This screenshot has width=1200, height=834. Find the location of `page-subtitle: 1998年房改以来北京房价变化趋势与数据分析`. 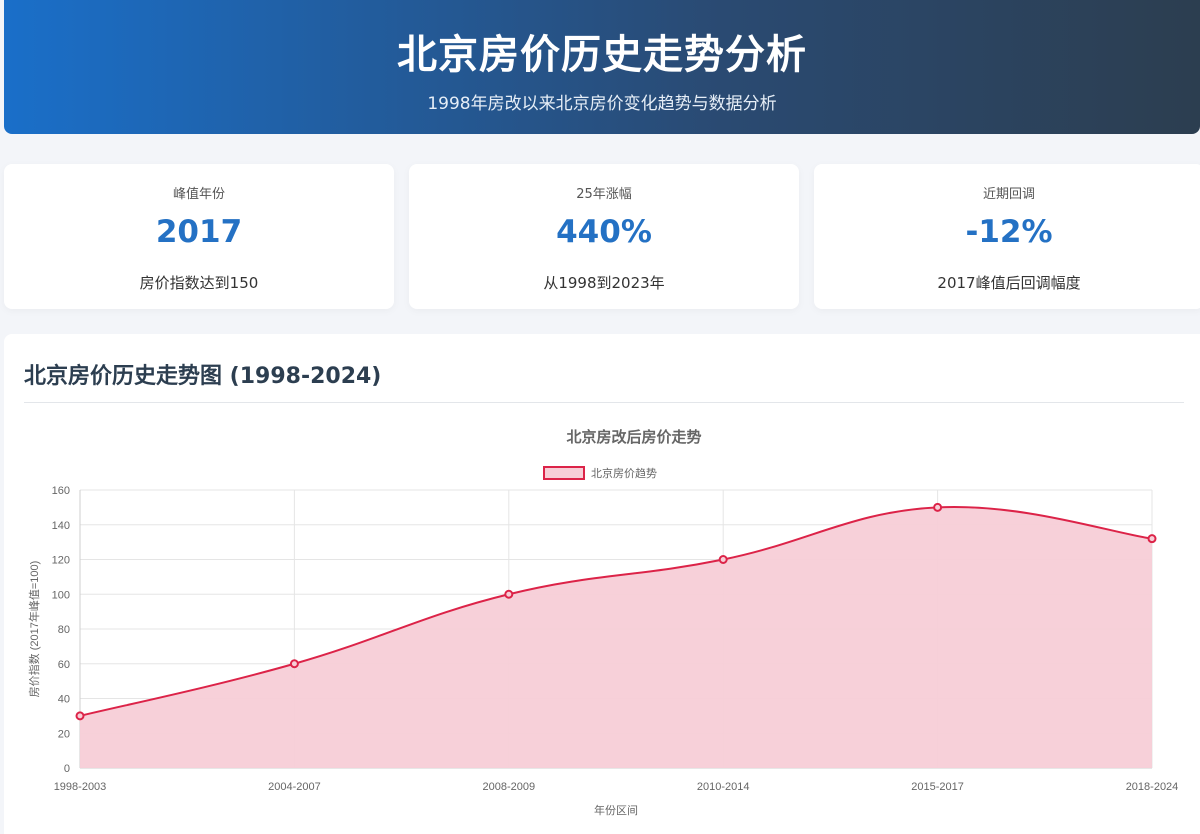

page-subtitle: 1998年房改以来北京房价变化趋势与数据分析 is located at coordinates (602, 104).